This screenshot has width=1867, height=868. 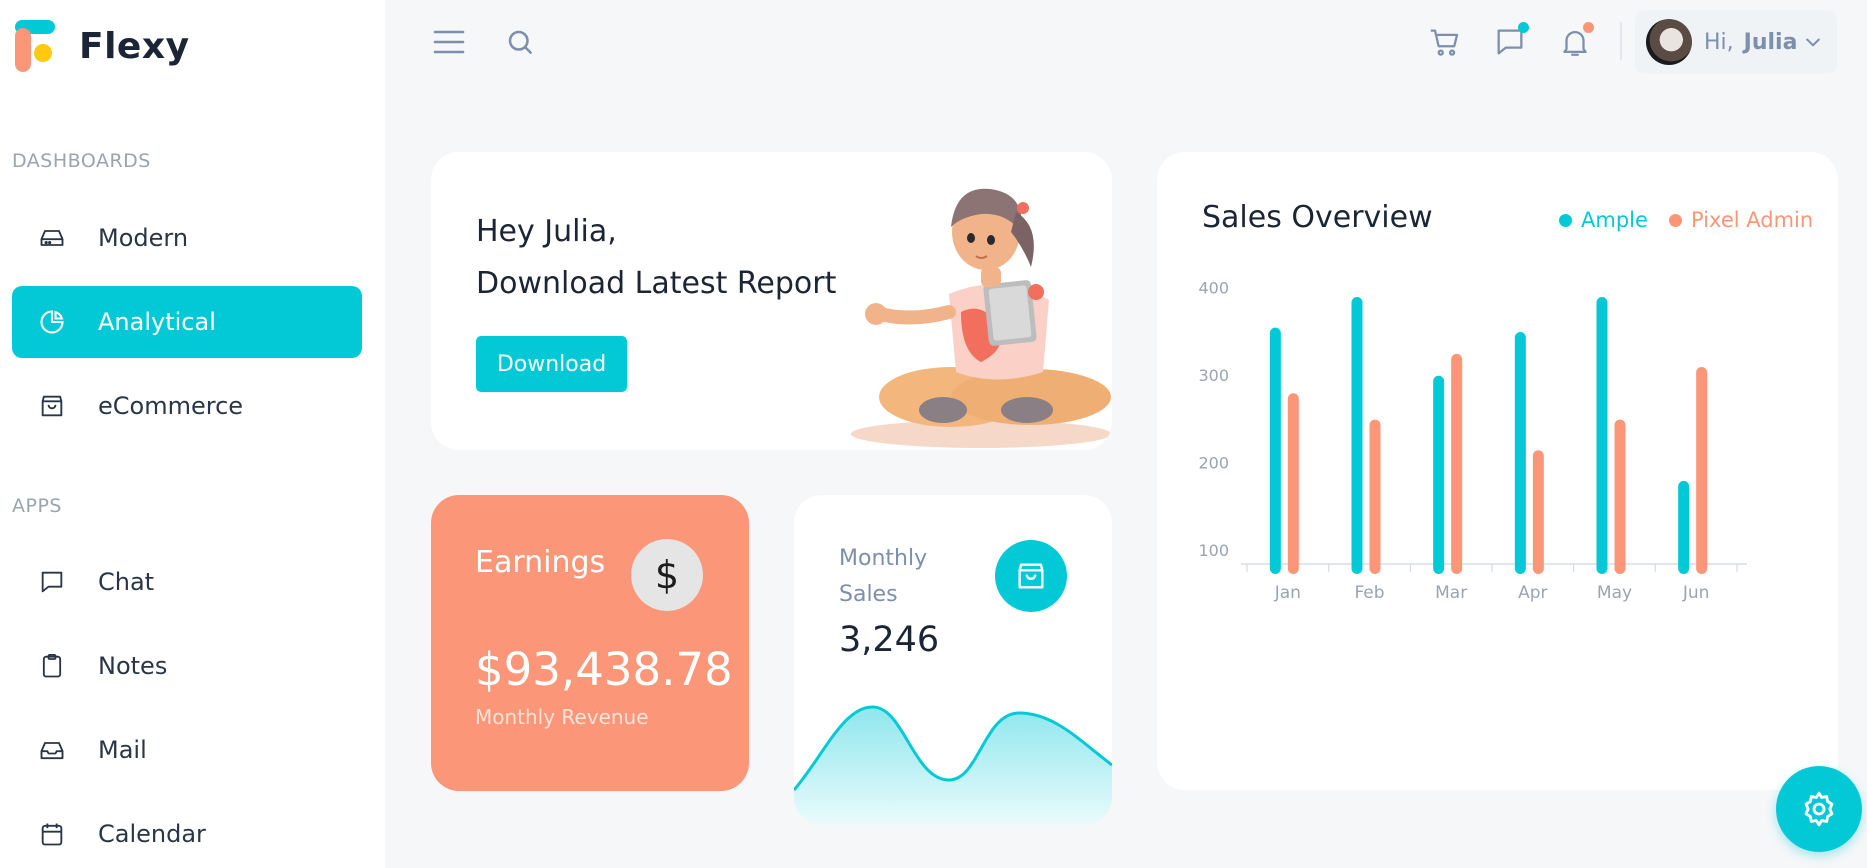 I want to click on earnings-title: Earnings, so click(x=540, y=562).